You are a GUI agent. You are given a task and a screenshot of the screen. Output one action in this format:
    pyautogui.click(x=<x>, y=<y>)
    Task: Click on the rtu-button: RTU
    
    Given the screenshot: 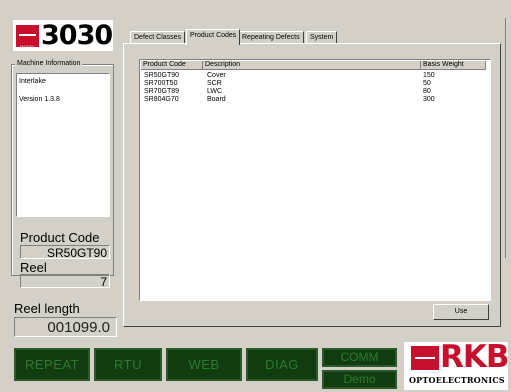 What is the action you would take?
    pyautogui.click(x=128, y=364)
    